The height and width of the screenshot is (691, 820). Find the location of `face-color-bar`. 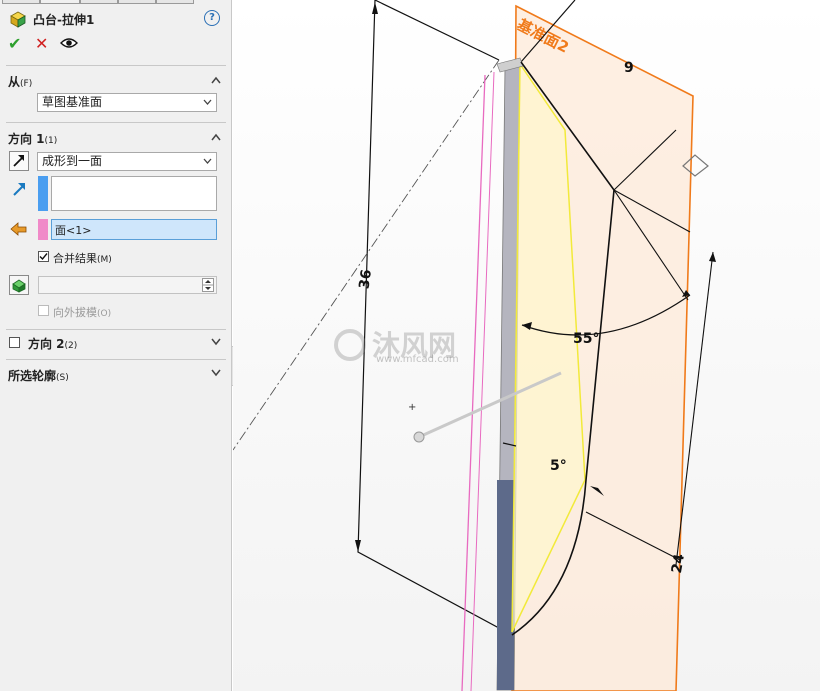

face-color-bar is located at coordinates (43, 229).